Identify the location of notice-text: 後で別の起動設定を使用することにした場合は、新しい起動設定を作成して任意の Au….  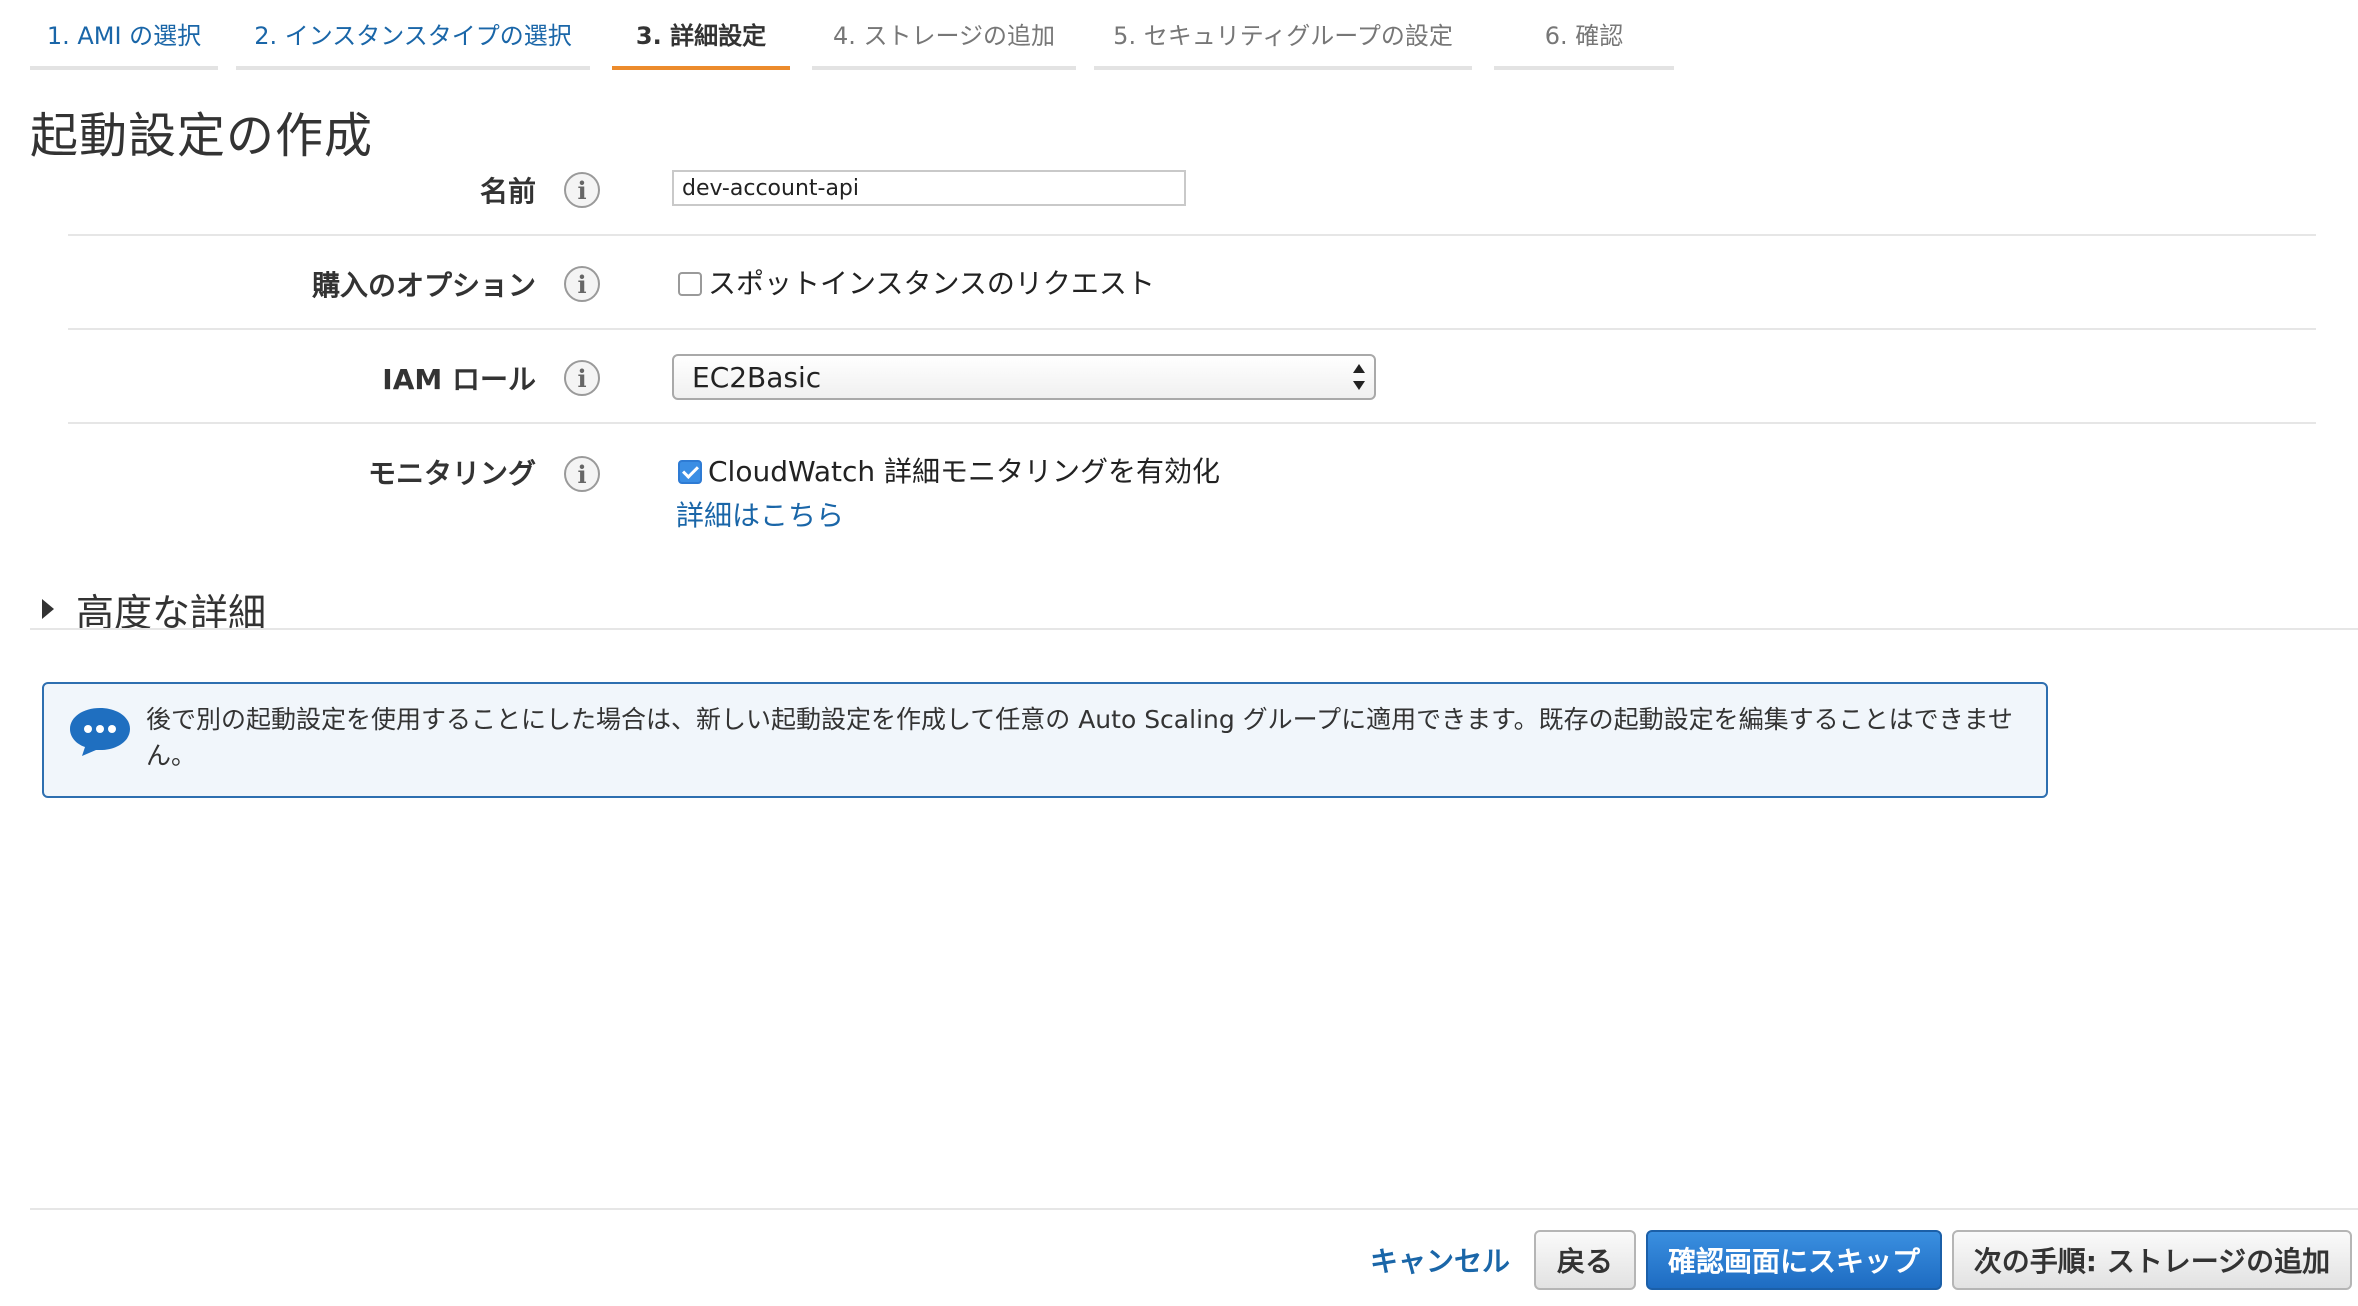
(1079, 737).